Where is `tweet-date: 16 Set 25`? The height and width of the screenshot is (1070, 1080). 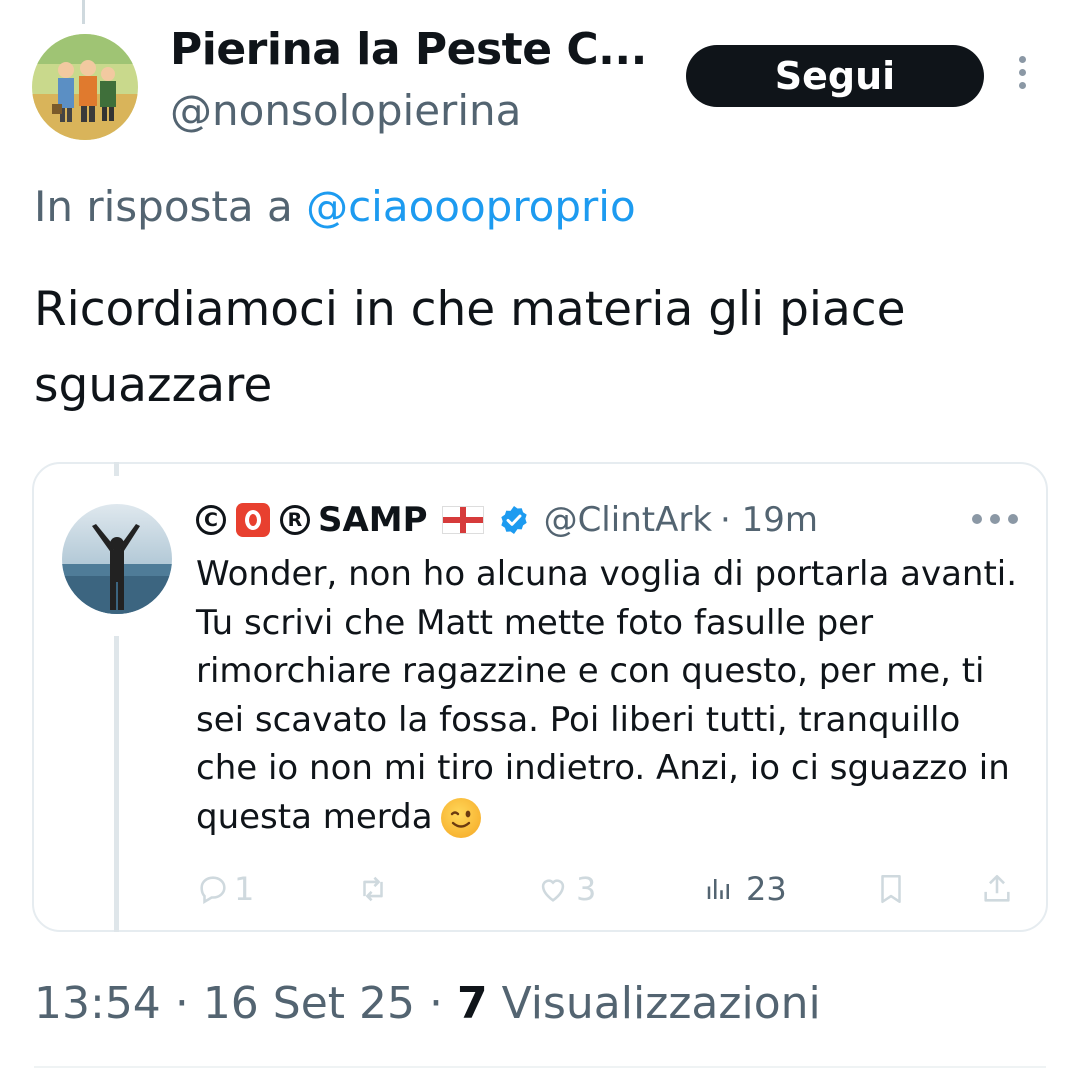
tweet-date: 16 Set 25 is located at coordinates (309, 1003).